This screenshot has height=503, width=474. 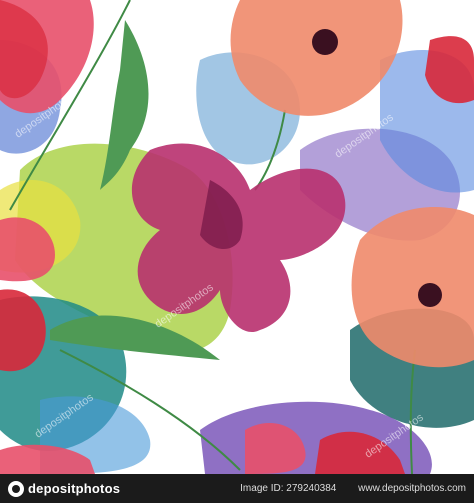 I want to click on logo-icon, so click(x=16, y=488).